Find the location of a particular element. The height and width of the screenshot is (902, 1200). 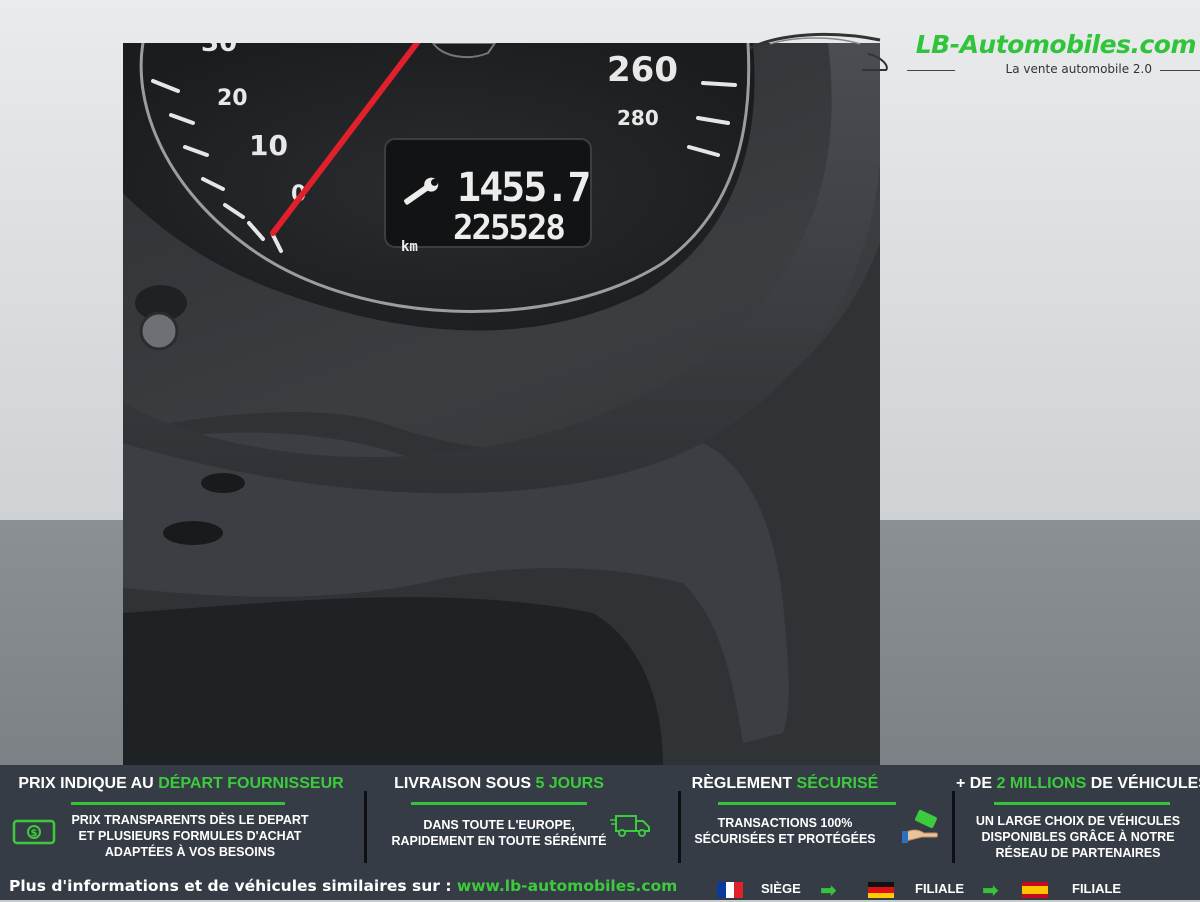

website-link: www.lb-automobiles.com is located at coordinates (567, 886).